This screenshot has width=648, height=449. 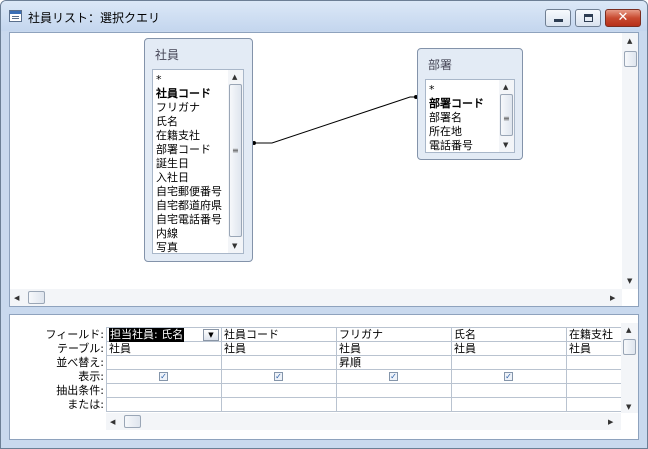 What do you see at coordinates (316, 297) in the screenshot?
I see `design-horizontal-scrollbar: ◀ ▶` at bounding box center [316, 297].